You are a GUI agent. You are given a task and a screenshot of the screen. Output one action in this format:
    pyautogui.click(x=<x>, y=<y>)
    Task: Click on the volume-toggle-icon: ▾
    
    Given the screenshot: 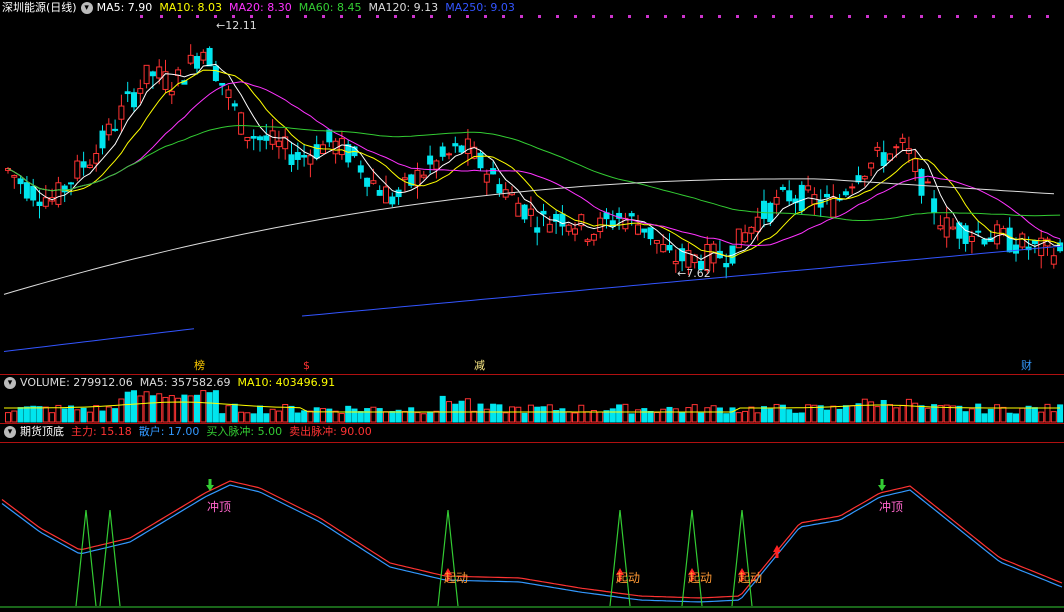 What is the action you would take?
    pyautogui.click(x=10, y=383)
    